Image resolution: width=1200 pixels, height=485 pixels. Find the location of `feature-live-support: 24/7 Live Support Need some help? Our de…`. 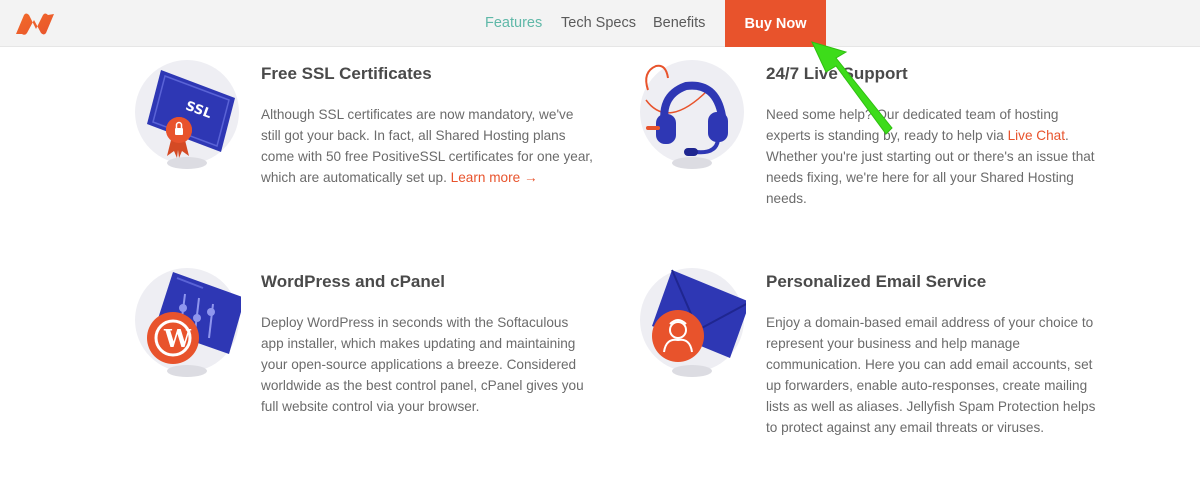

feature-live-support: 24/7 Live Support Need some help? Our de… is located at coordinates (878, 135).